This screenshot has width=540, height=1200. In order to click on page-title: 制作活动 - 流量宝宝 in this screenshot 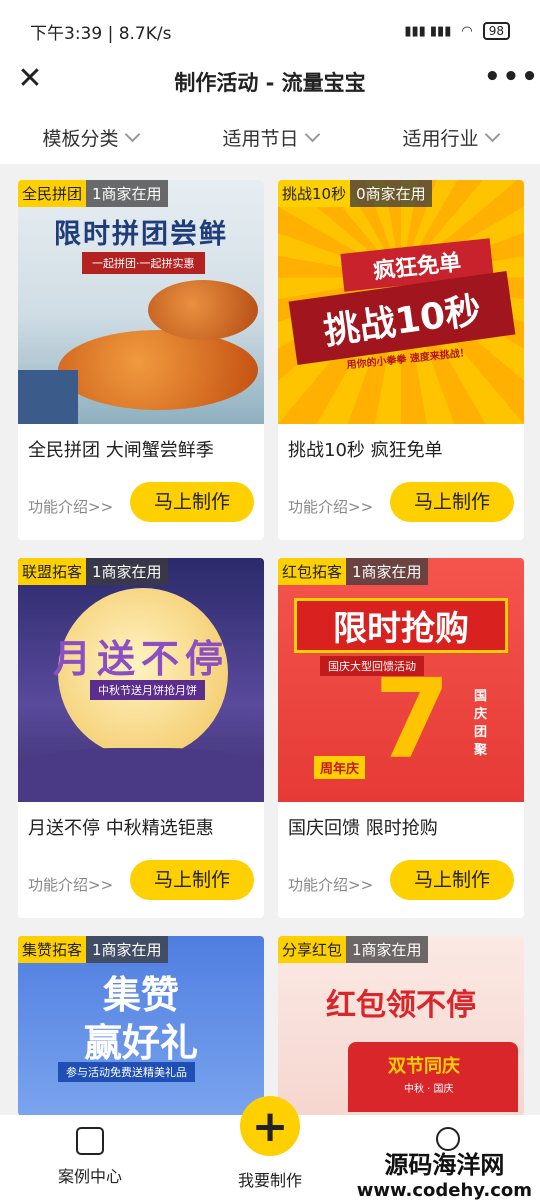, I will do `click(270, 83)`.